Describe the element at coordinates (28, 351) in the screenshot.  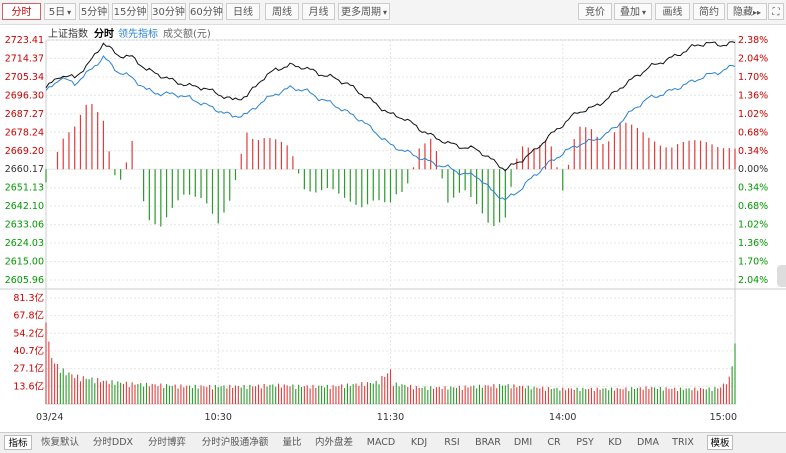
I see `volume-tick-label: 40.7亿` at that location.